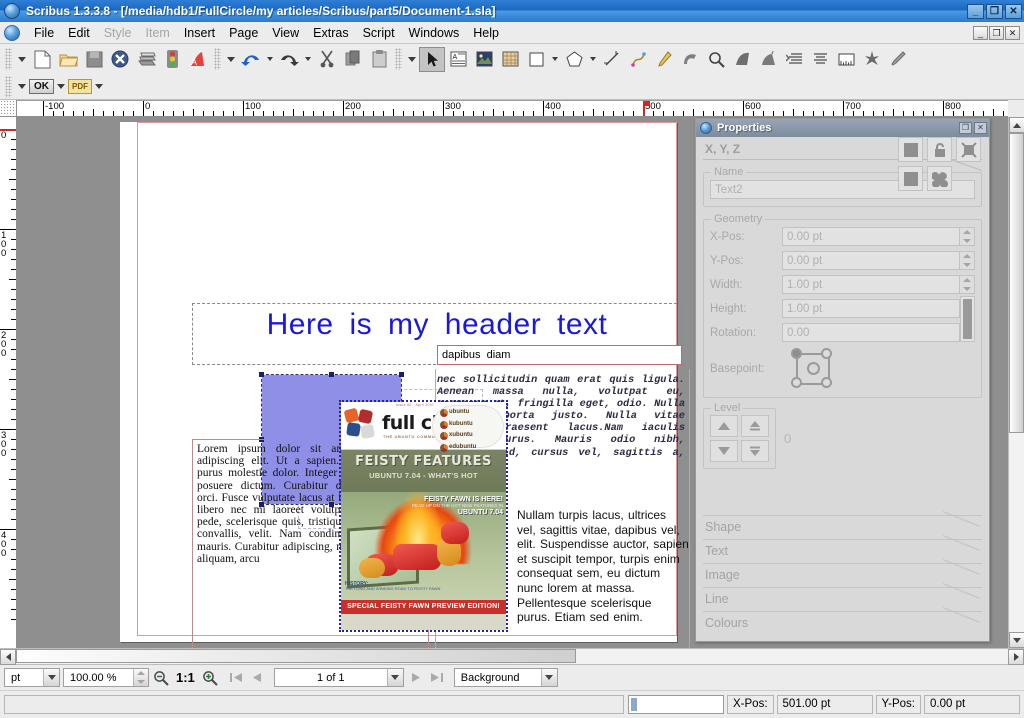 The height and width of the screenshot is (718, 1024). Describe the element at coordinates (536, 59) in the screenshot. I see `shape-icon` at that location.